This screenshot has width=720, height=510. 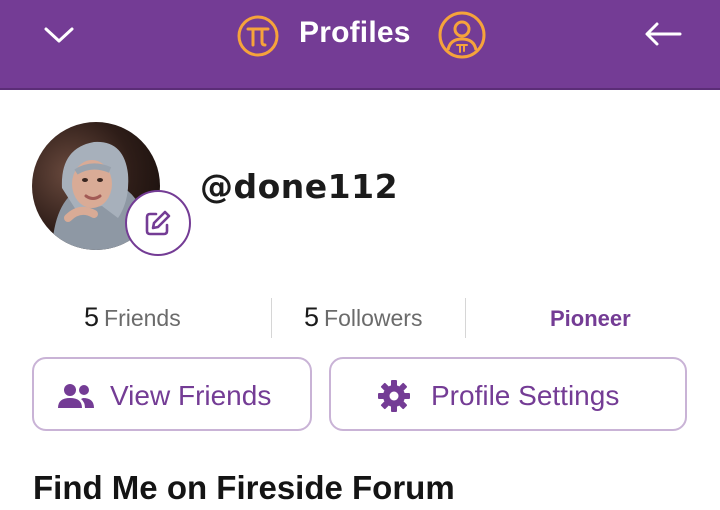 What do you see at coordinates (59, 34) in the screenshot?
I see `chevron-down-icon` at bounding box center [59, 34].